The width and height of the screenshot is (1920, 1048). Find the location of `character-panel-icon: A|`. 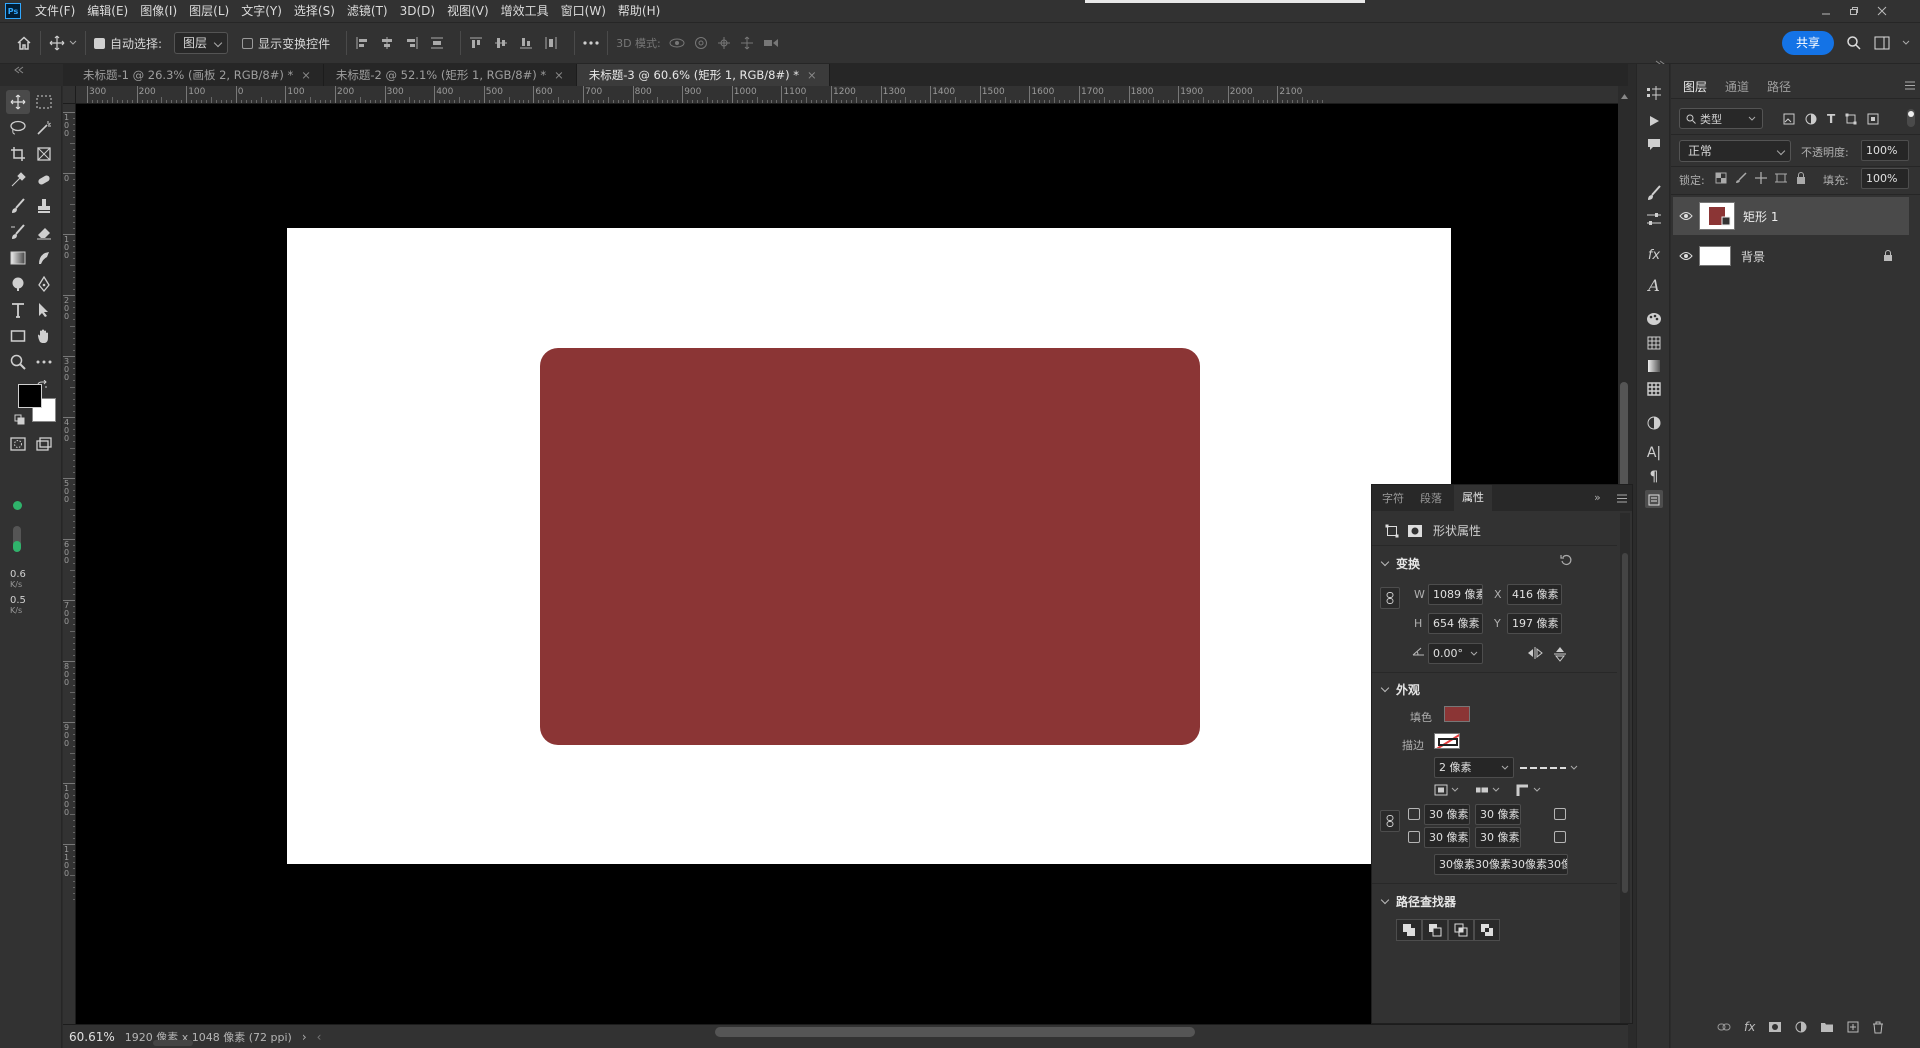

character-panel-icon: A| is located at coordinates (1654, 453).